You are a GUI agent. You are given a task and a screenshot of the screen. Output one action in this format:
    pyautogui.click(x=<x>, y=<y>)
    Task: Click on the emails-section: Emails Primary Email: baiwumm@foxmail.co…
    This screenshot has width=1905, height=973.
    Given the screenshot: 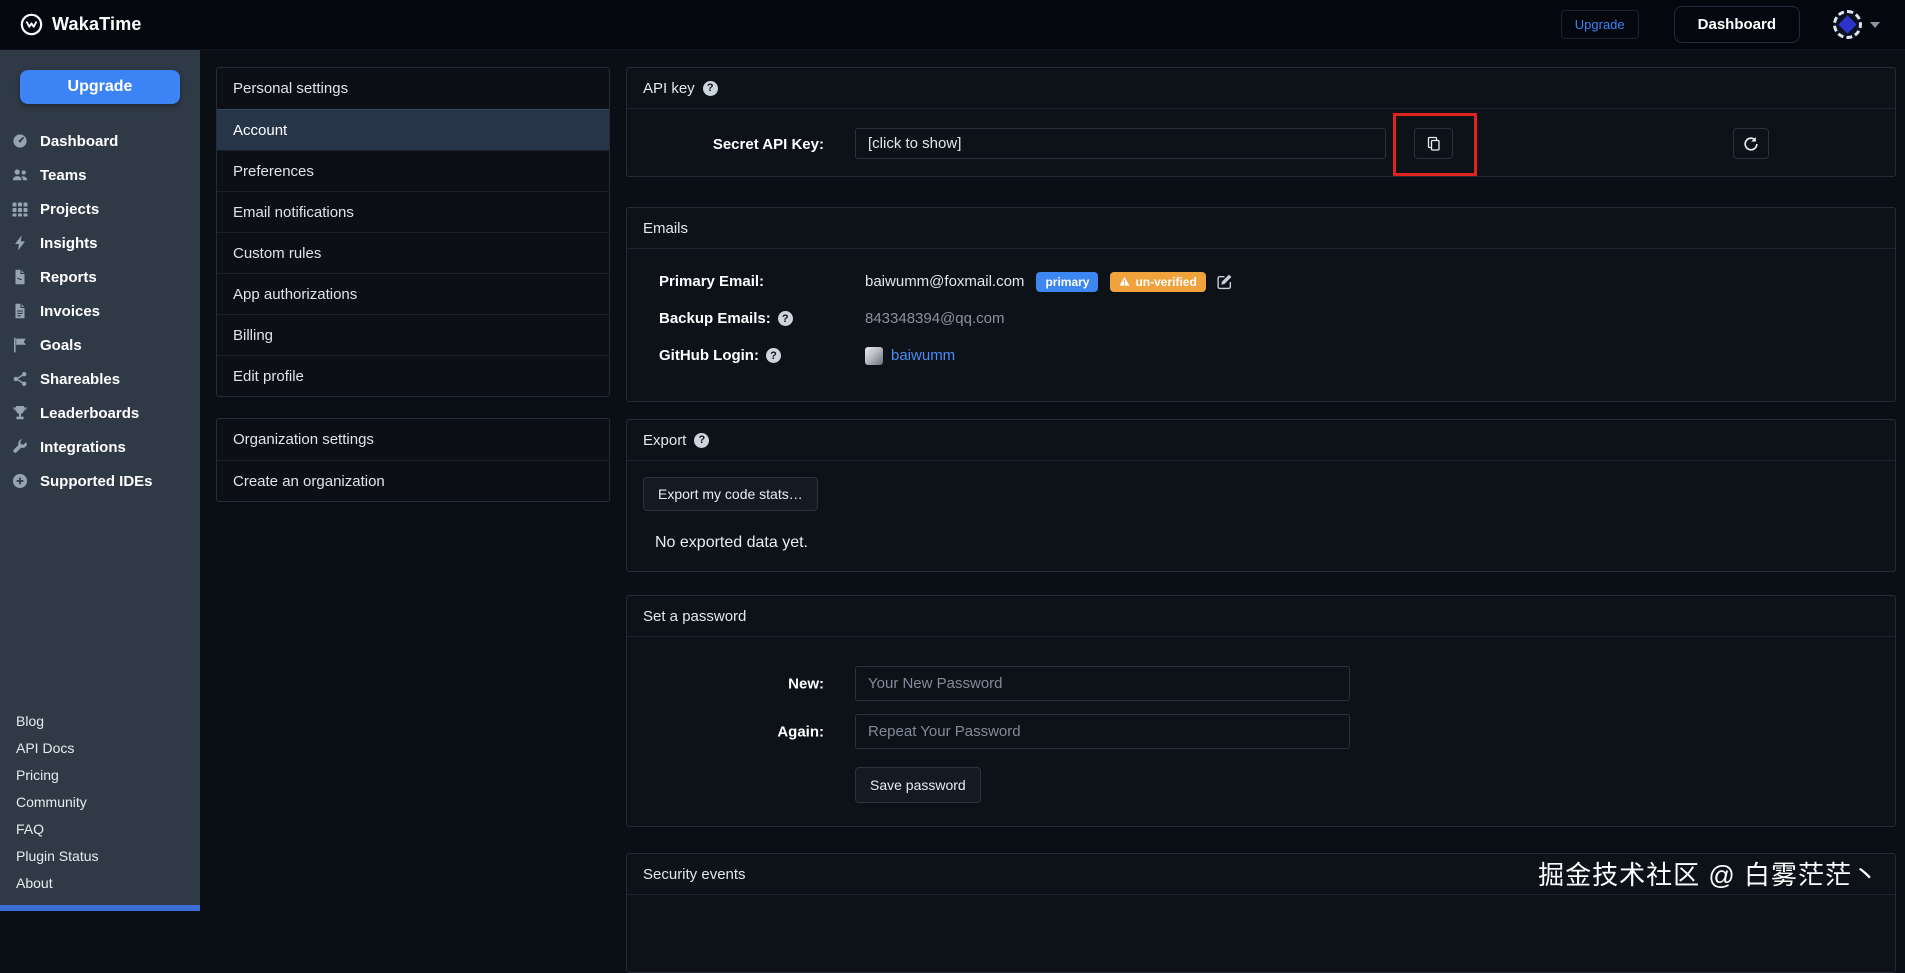 What is the action you would take?
    pyautogui.click(x=1261, y=304)
    